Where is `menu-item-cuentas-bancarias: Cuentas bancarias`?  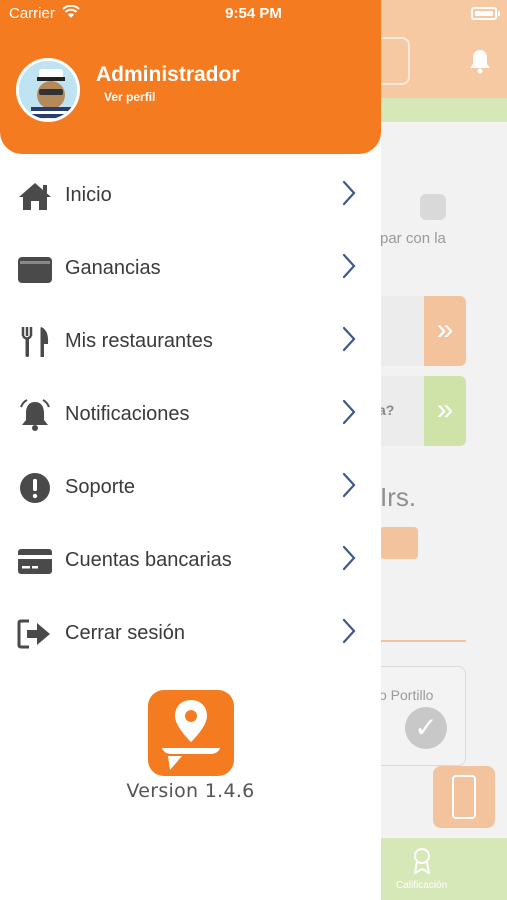
menu-item-cuentas-bancarias: Cuentas bancarias is located at coordinates (190, 561).